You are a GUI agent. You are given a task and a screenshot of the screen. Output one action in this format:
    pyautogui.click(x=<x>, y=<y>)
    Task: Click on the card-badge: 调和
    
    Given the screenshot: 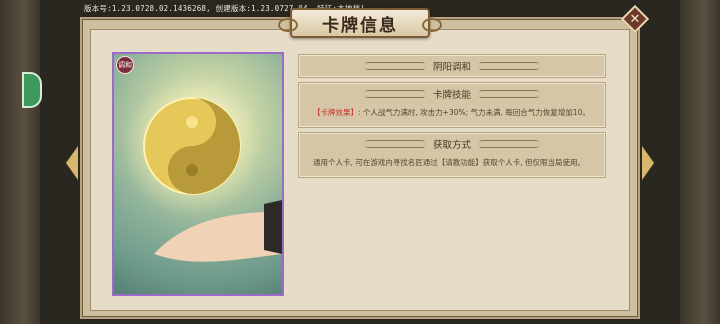 What is the action you would take?
    pyautogui.click(x=125, y=65)
    